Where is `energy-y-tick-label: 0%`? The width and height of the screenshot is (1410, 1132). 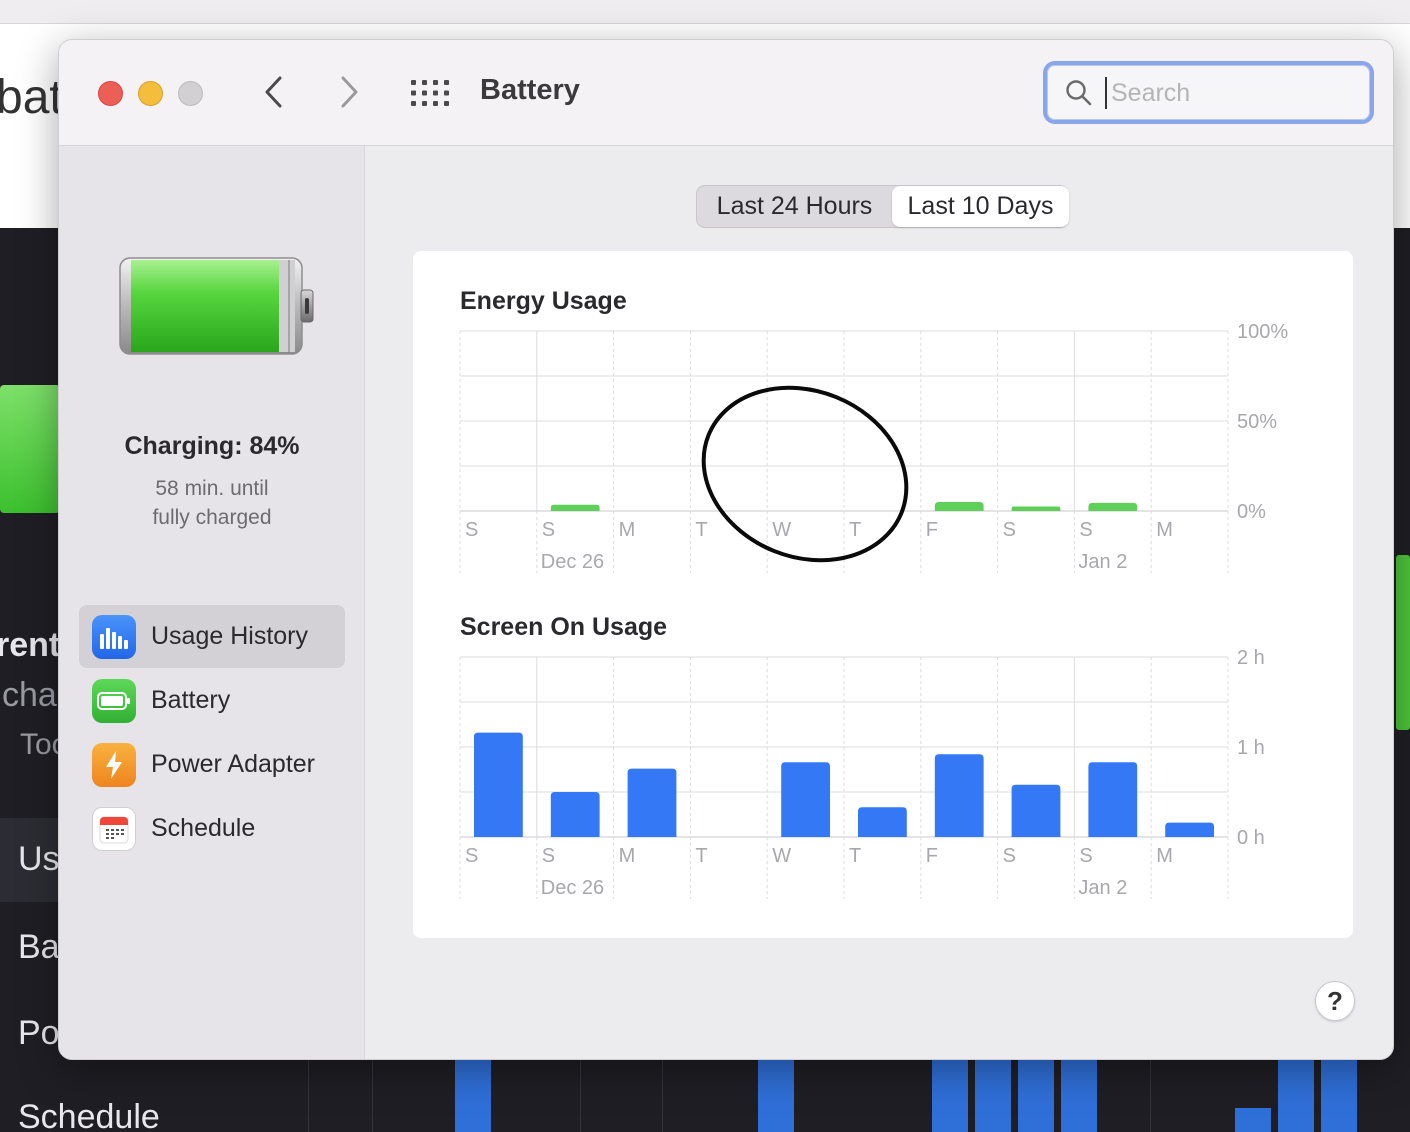 energy-y-tick-label: 0% is located at coordinates (1251, 512).